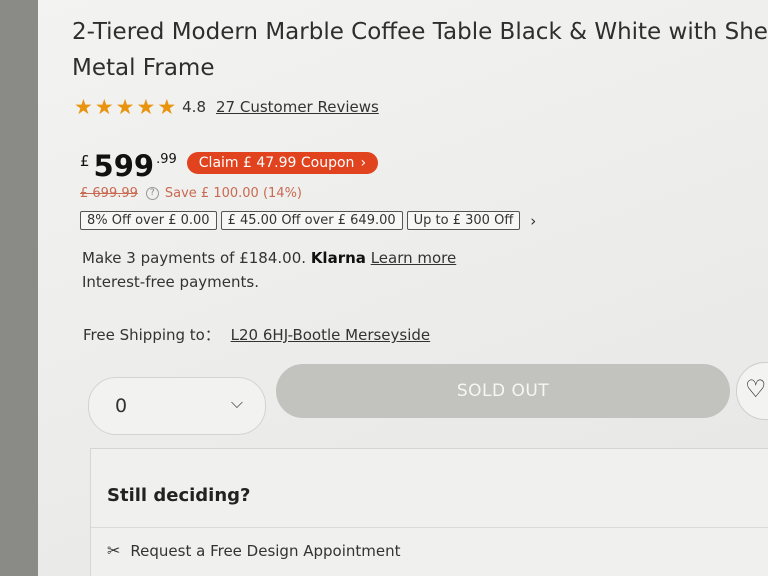 This screenshot has width=768, height=576. Describe the element at coordinates (194, 258) in the screenshot. I see `klarna-text: Make 3 payments of £184.00.` at that location.